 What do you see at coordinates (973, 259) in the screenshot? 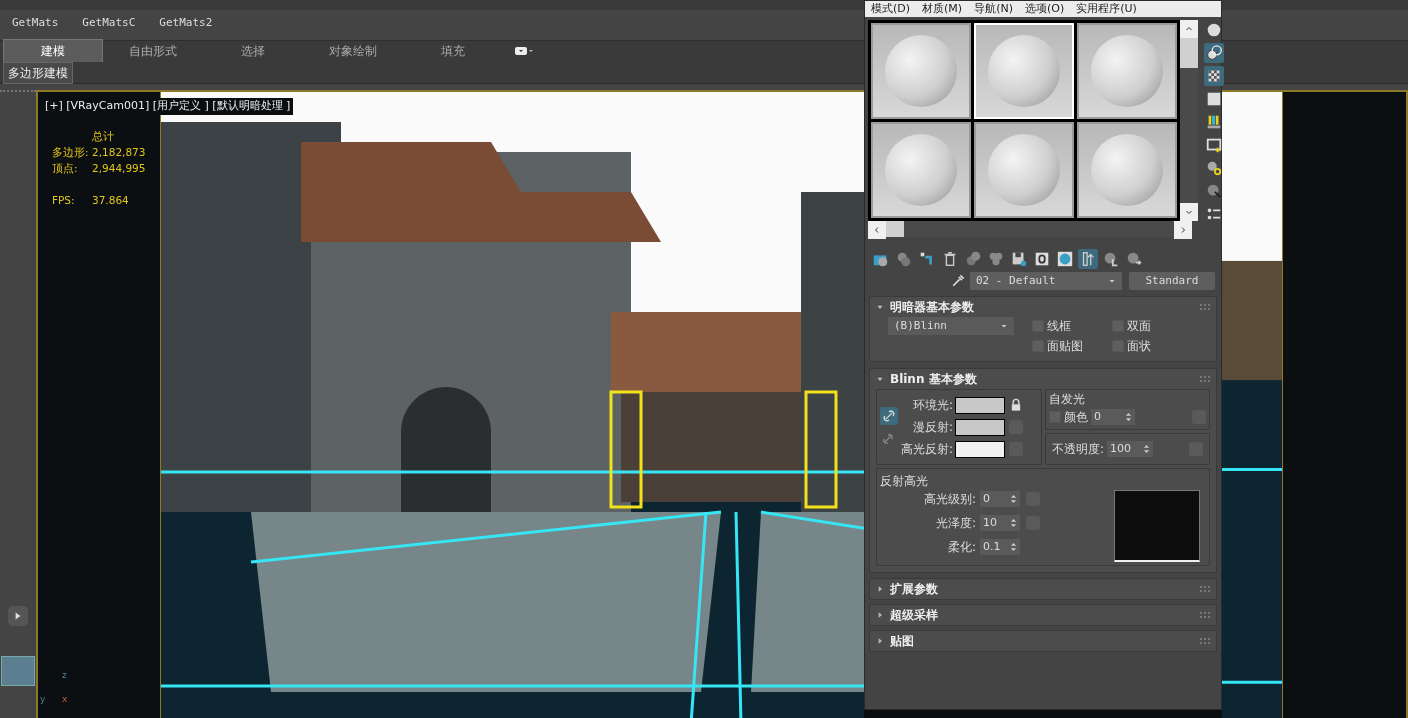
I see `copy-icon` at bounding box center [973, 259].